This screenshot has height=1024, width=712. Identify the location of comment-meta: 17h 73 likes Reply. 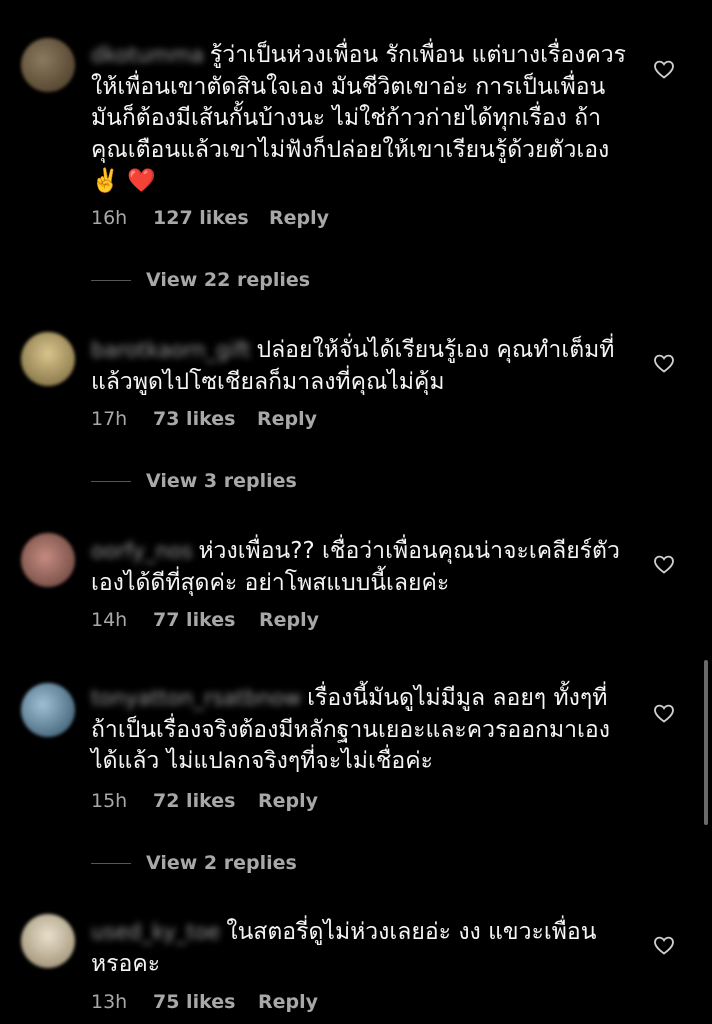
(204, 419).